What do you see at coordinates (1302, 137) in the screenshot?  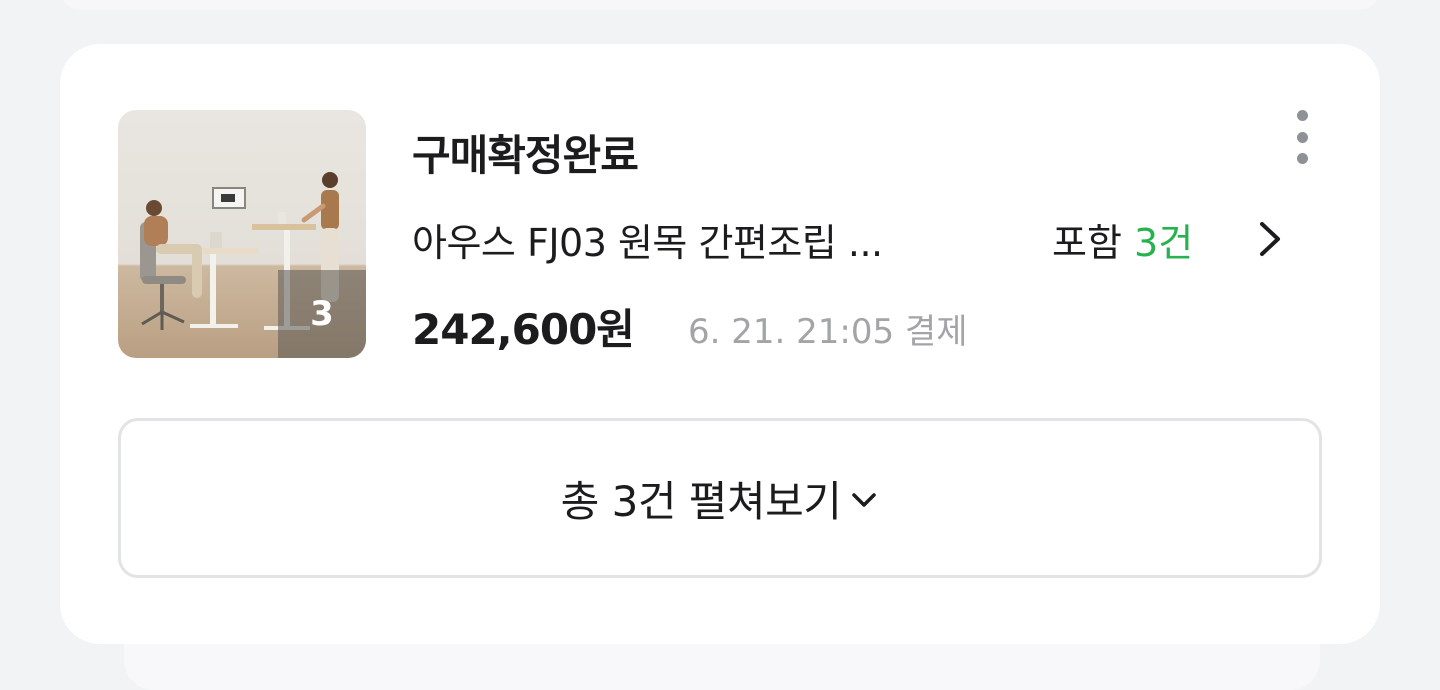 I see `more-vertical-icon` at bounding box center [1302, 137].